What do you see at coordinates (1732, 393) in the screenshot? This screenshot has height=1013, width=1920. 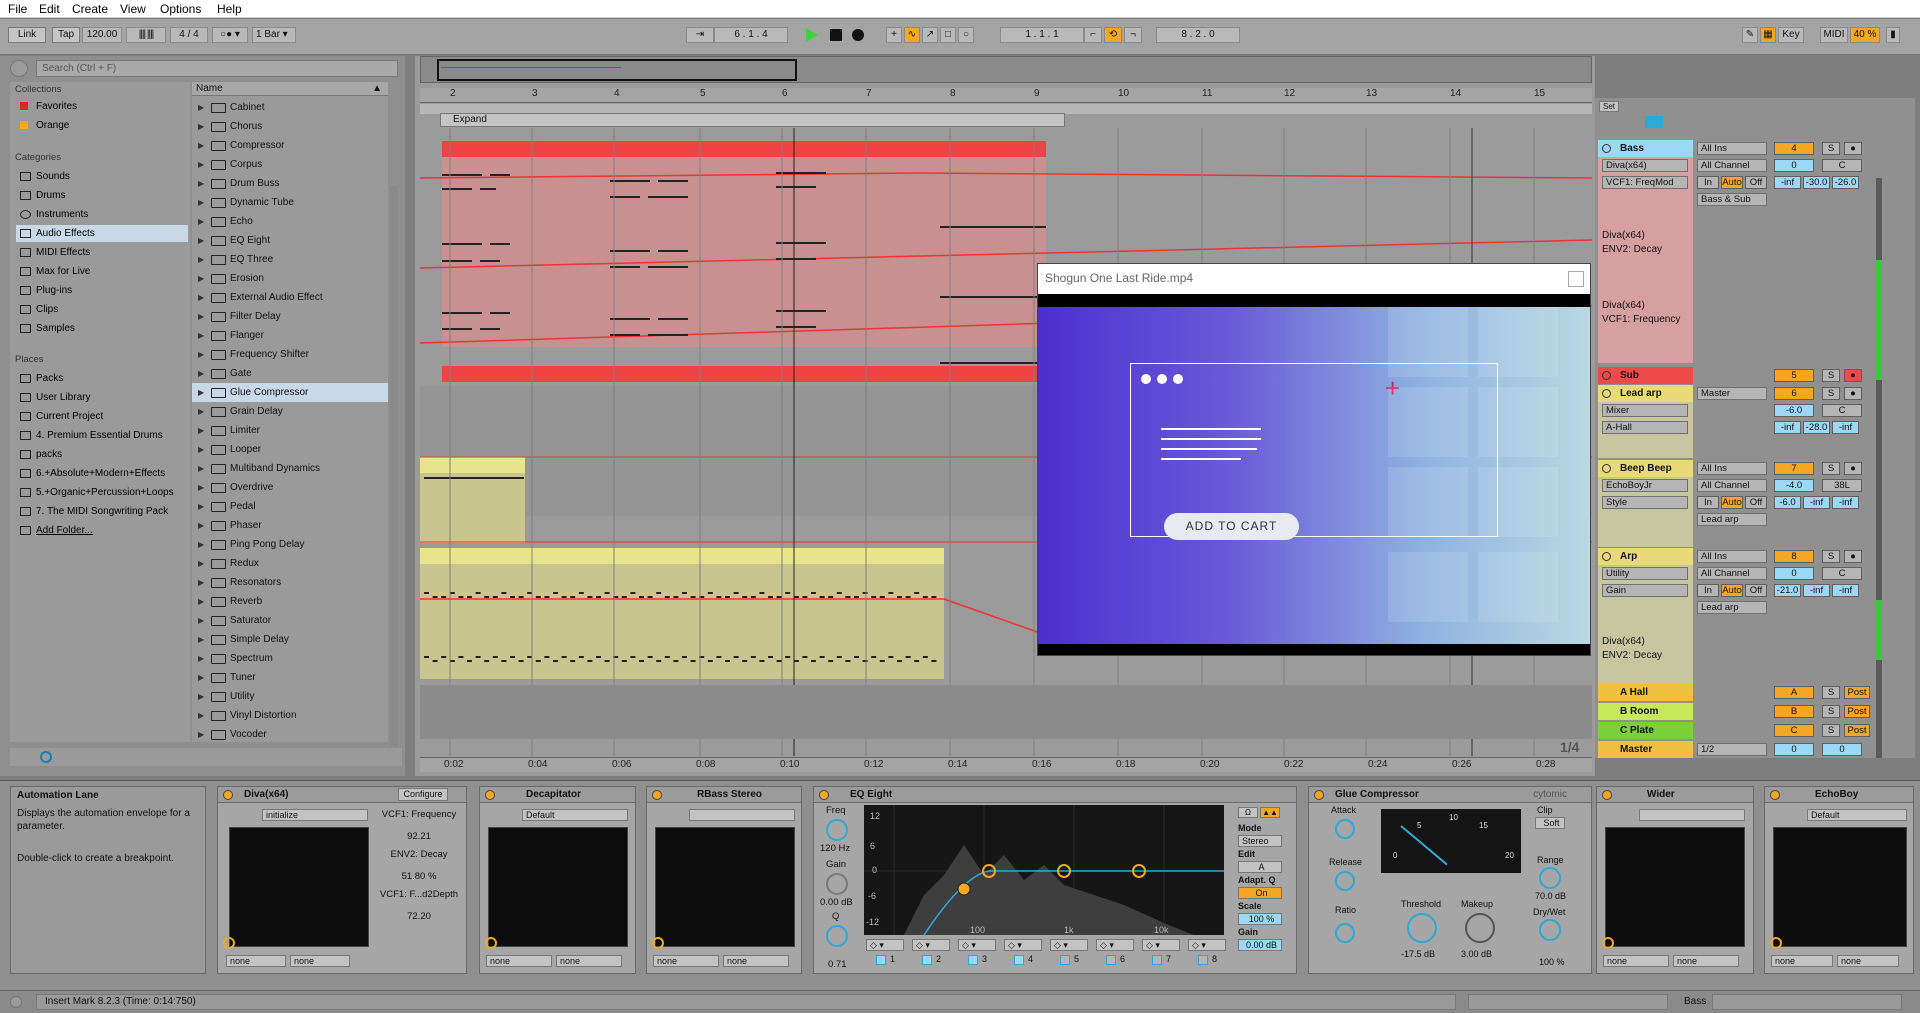 I see `output-select: Master` at bounding box center [1732, 393].